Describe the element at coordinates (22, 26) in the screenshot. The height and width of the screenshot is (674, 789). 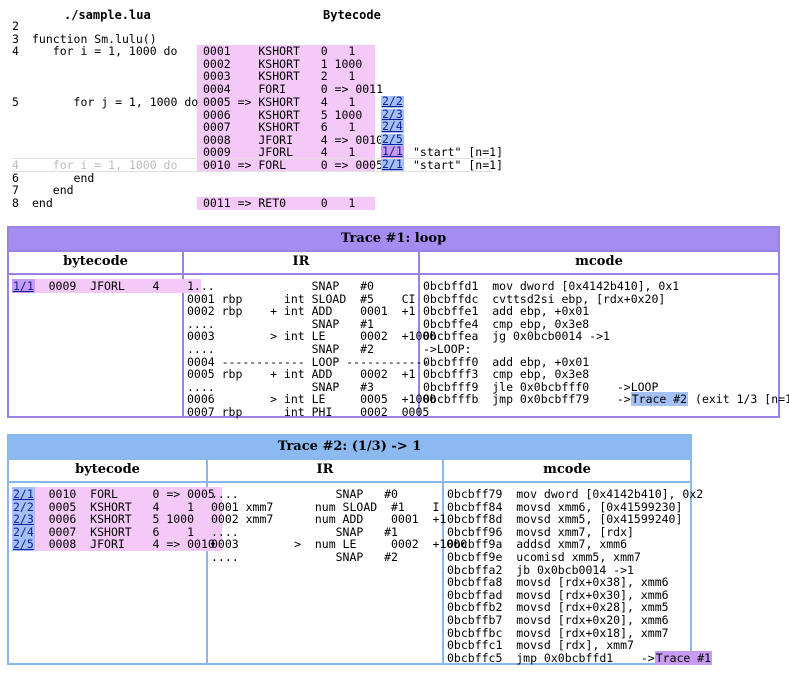
I see `source-line: 2` at that location.